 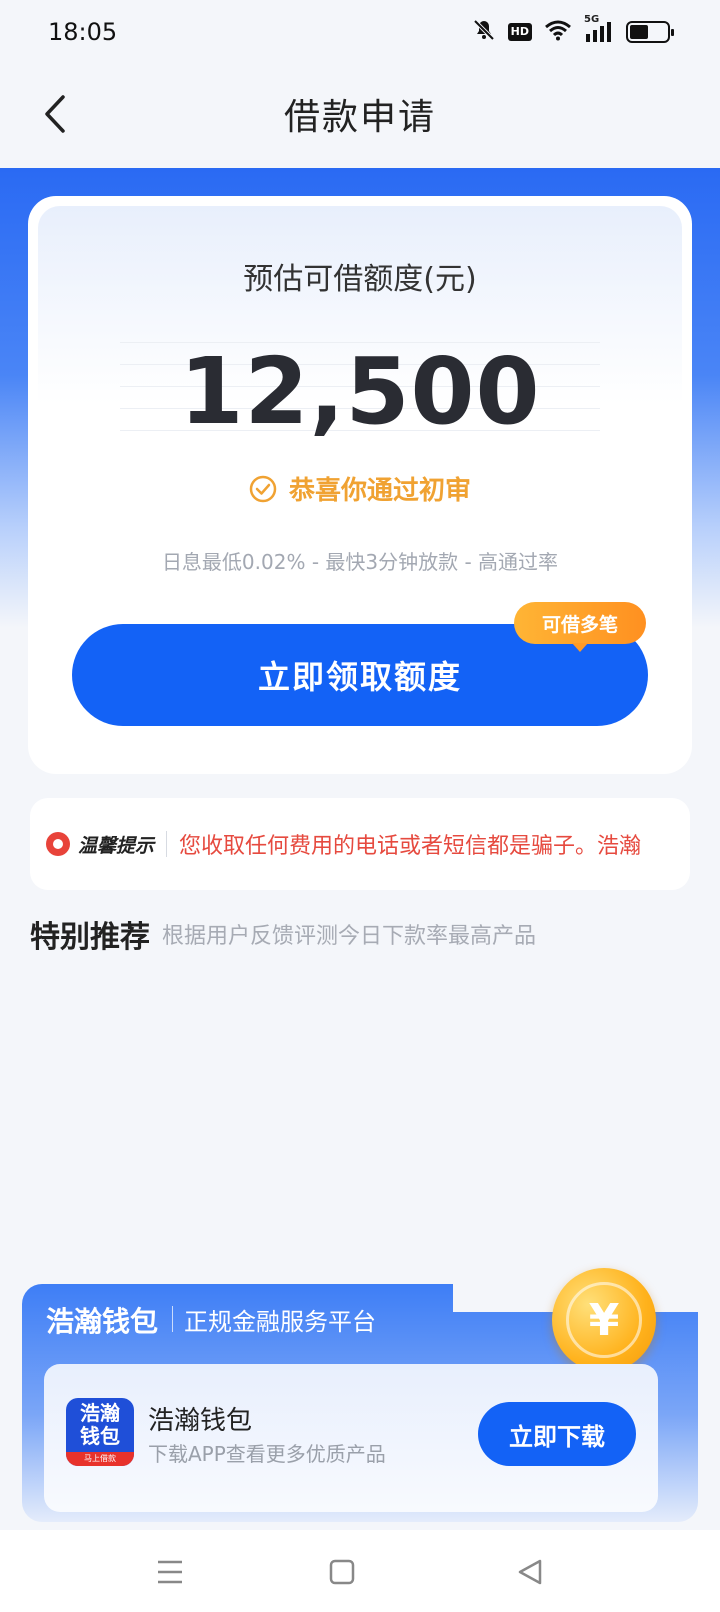 What do you see at coordinates (360, 391) in the screenshot?
I see `quota-amount: 12,500` at bounding box center [360, 391].